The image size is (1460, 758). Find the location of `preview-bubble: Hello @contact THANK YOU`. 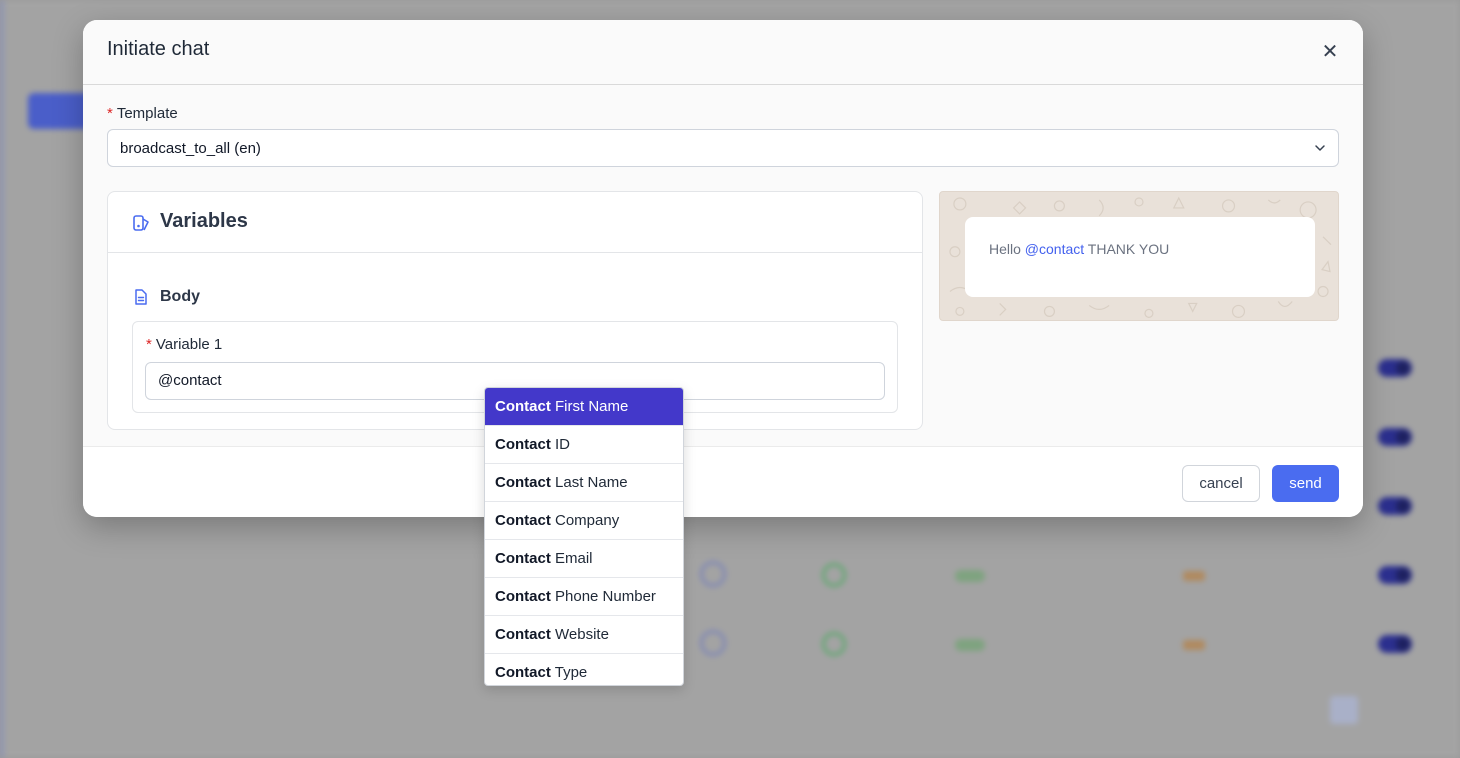

preview-bubble: Hello @contact THANK YOU is located at coordinates (1140, 257).